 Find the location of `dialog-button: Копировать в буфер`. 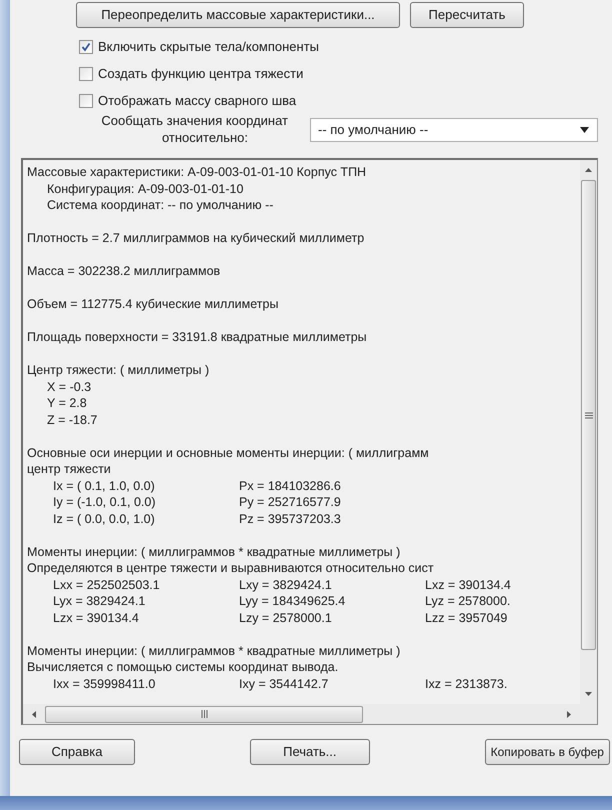

dialog-button: Копировать в буфер is located at coordinates (547, 752).